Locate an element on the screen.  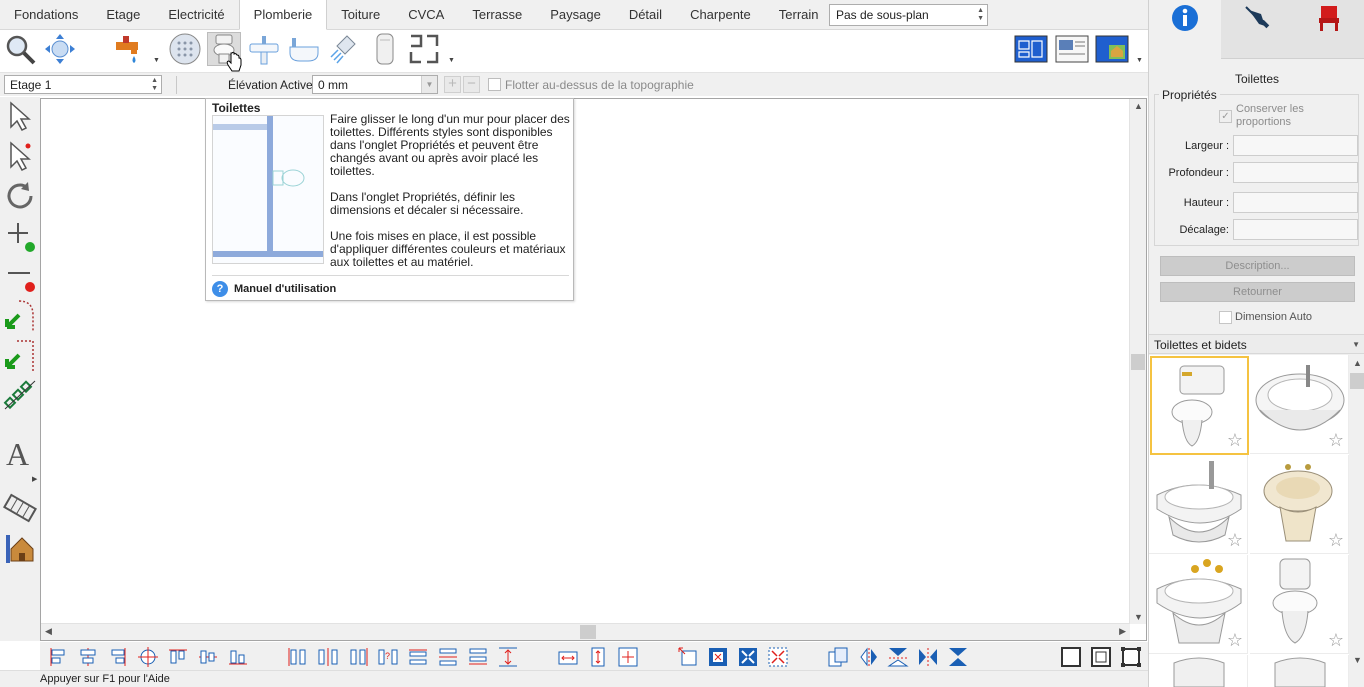
view-dropdown-icon: ▼ is located at coordinates (1139, 60).